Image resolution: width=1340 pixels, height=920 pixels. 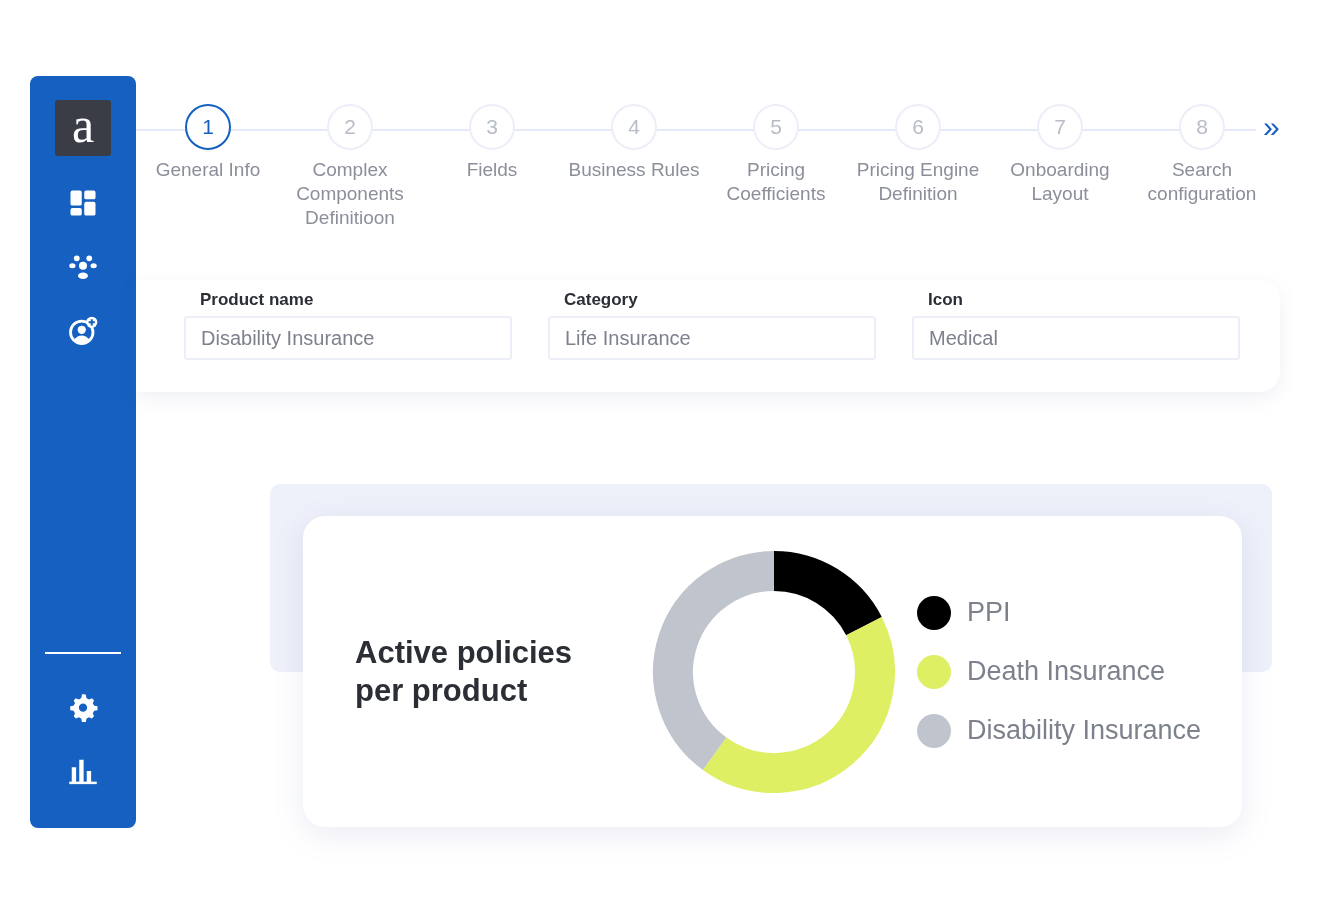 What do you see at coordinates (712, 338) in the screenshot?
I see `input-field: Life Insurance` at bounding box center [712, 338].